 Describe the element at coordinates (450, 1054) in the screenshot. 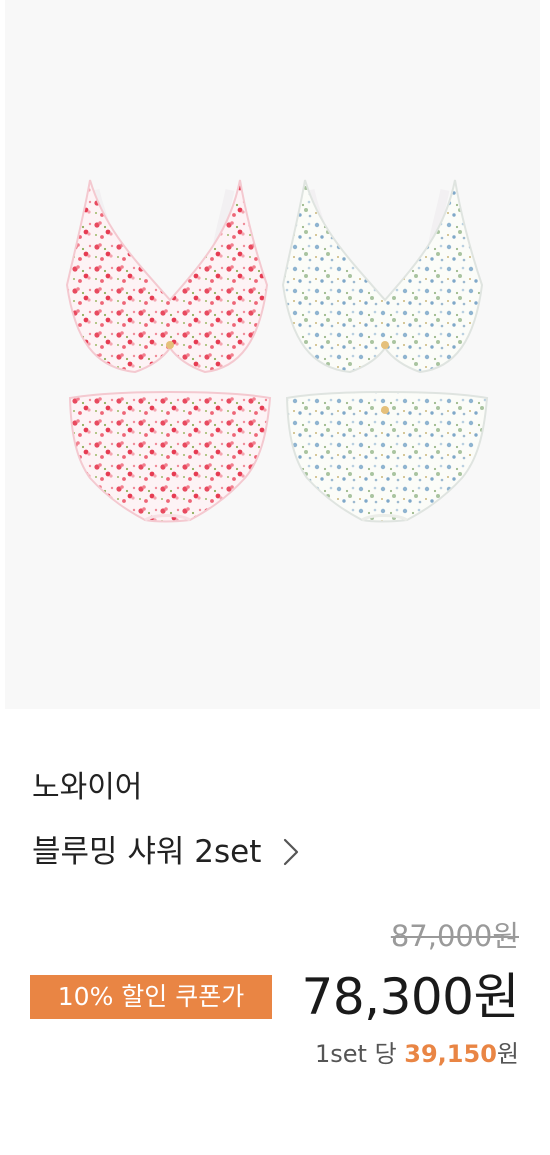

I see `per-set-value: 39,150` at that location.